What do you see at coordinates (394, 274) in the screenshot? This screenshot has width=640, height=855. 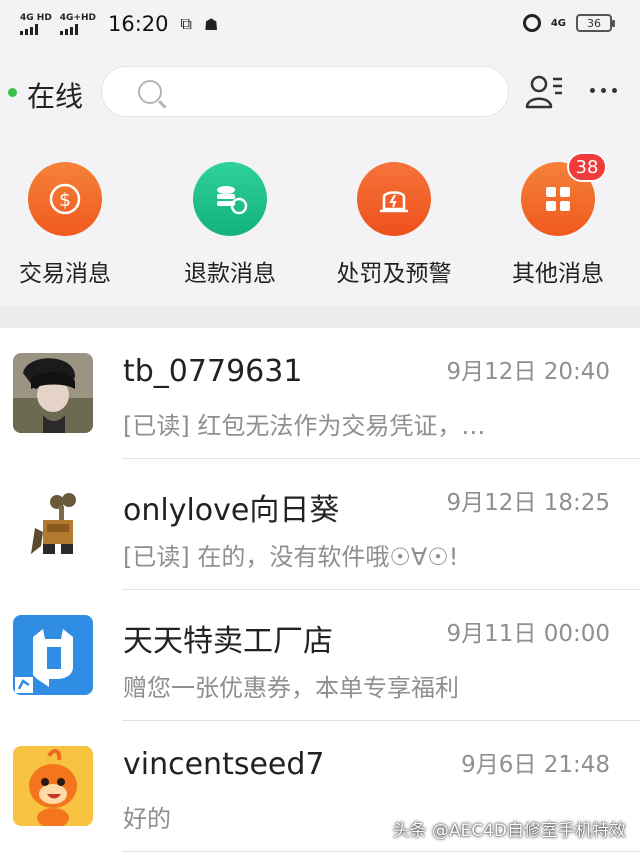 I see `category-label: 处罚及预警` at bounding box center [394, 274].